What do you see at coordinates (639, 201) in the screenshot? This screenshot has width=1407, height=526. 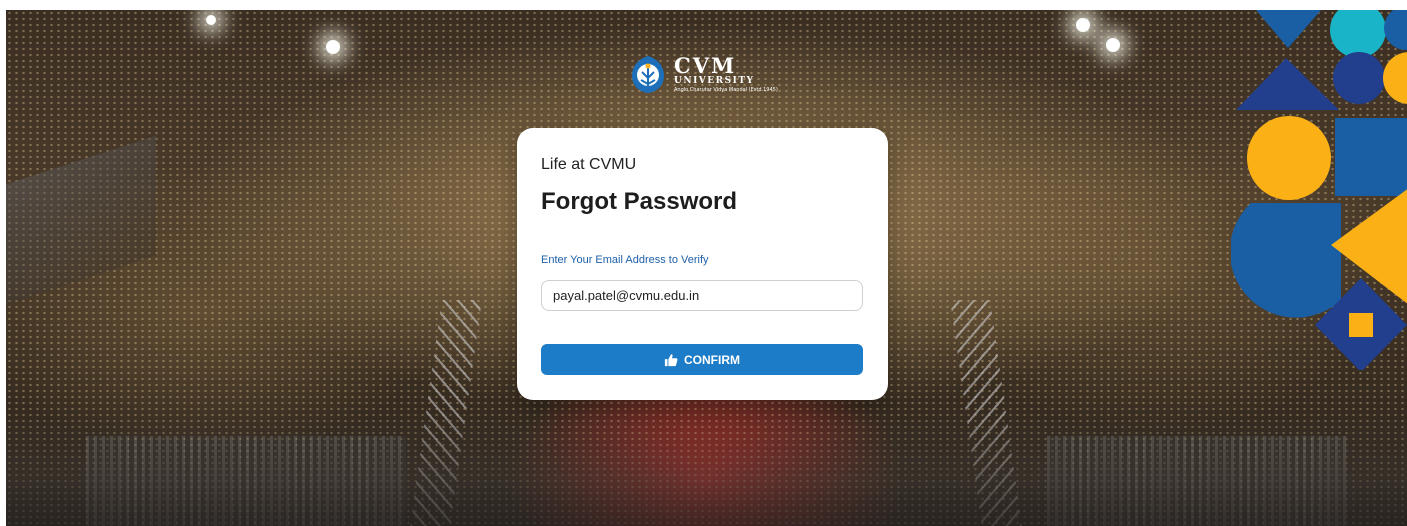 I see `page-title: Forgot Password` at bounding box center [639, 201].